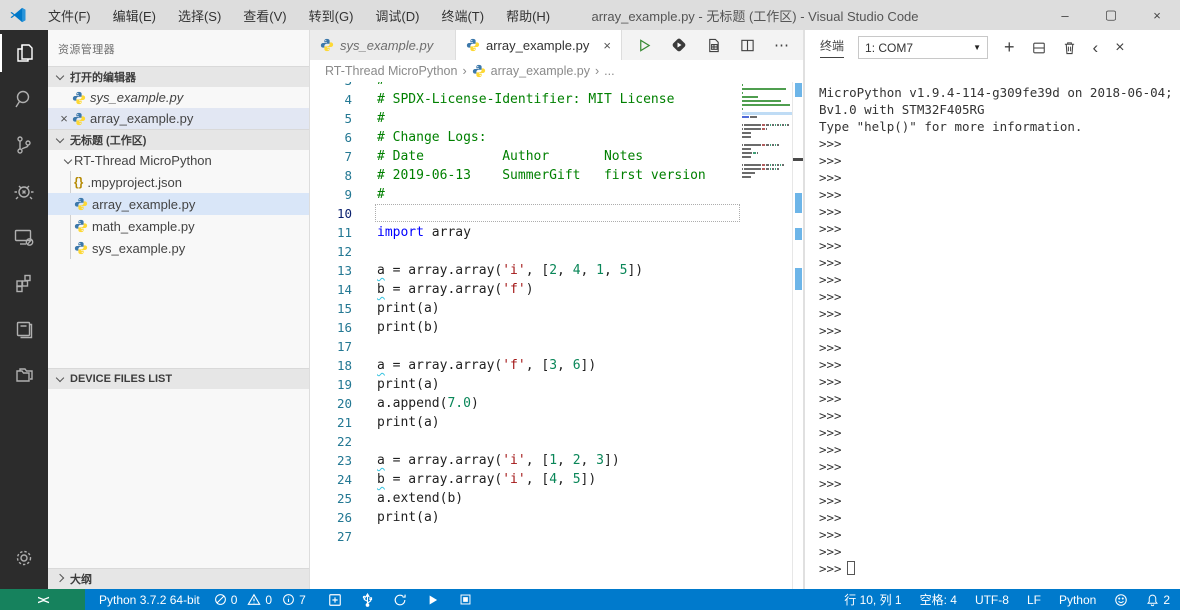 This screenshot has width=1180, height=610. What do you see at coordinates (525, 118) in the screenshot?
I see `code-line-5: 5 #` at bounding box center [525, 118].